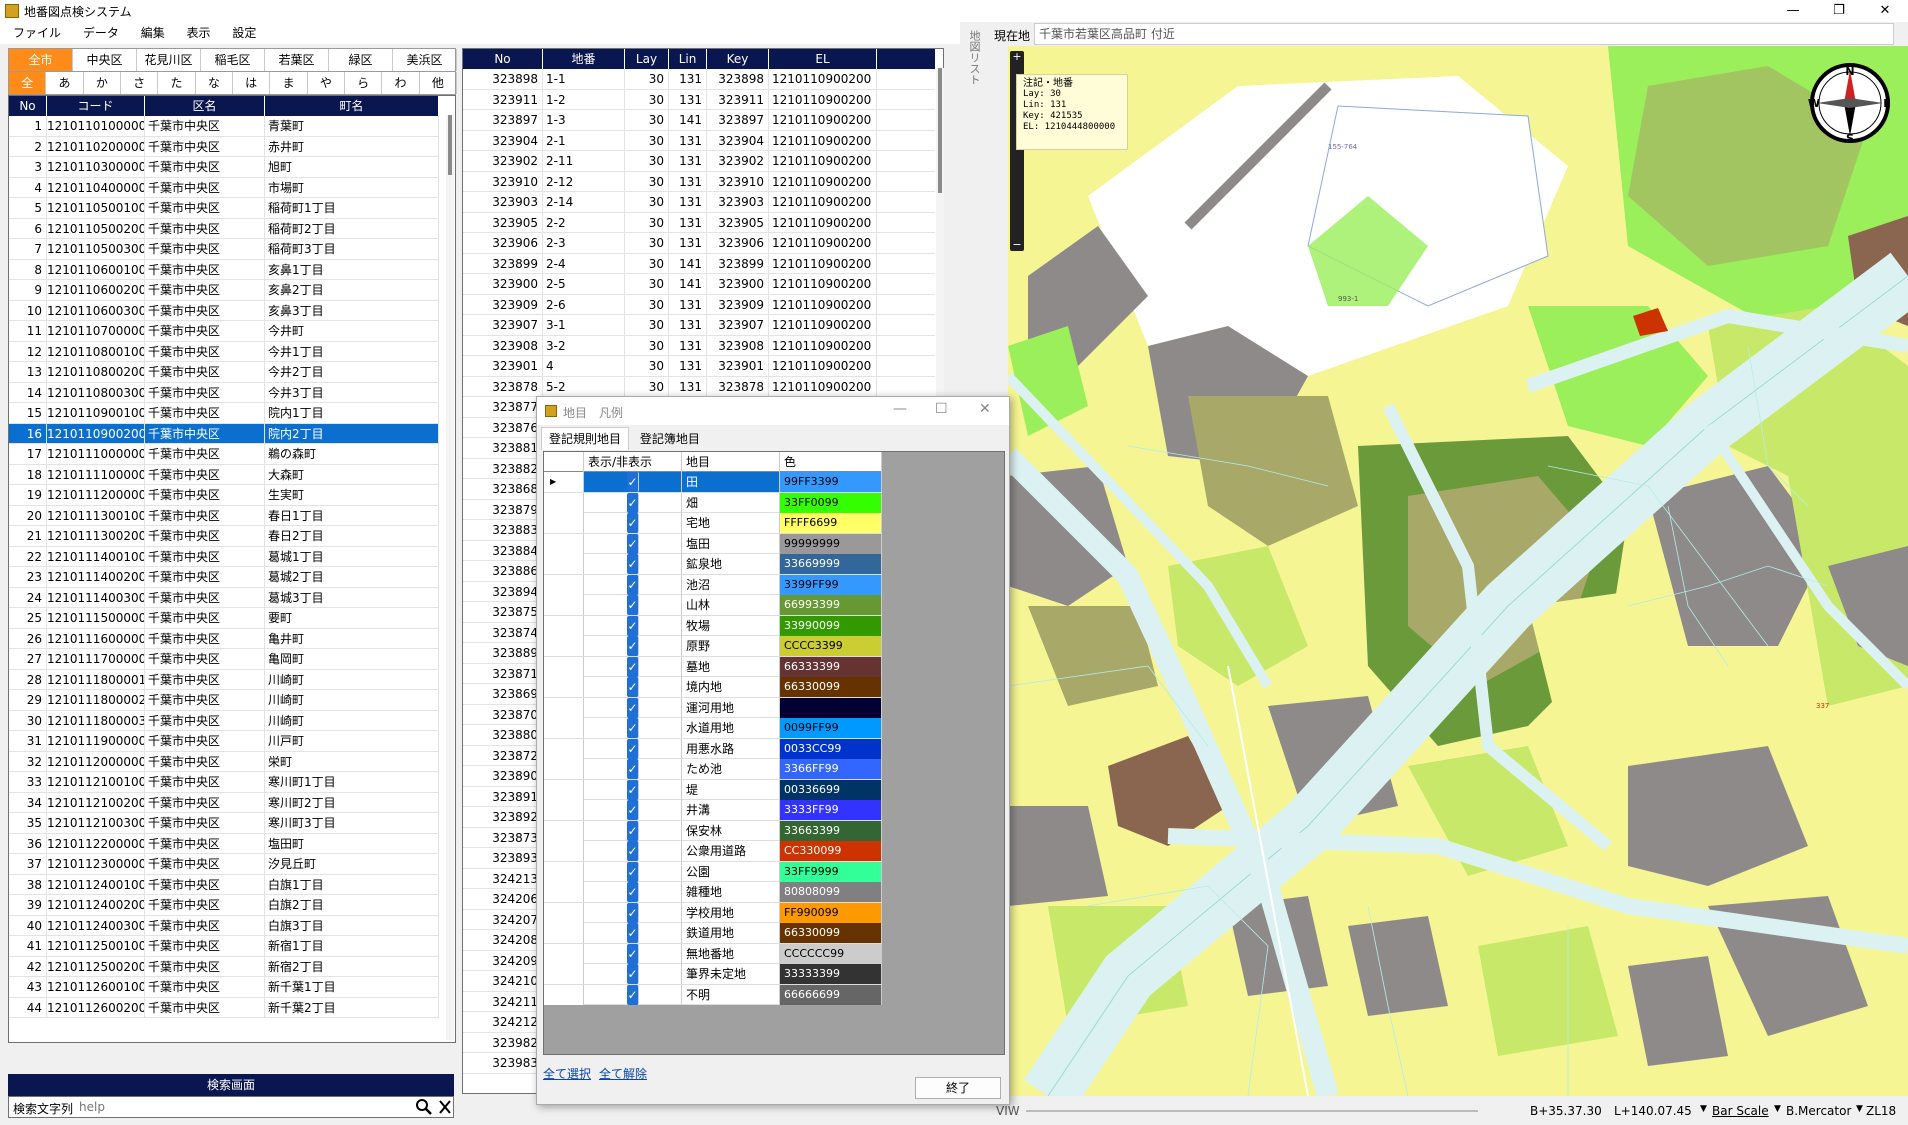 The width and height of the screenshot is (1908, 1125). Describe the element at coordinates (224, 556) in the screenshot. I see `table-row: 22 1210111400100 千葉市中央区 葛城1丁目` at that location.